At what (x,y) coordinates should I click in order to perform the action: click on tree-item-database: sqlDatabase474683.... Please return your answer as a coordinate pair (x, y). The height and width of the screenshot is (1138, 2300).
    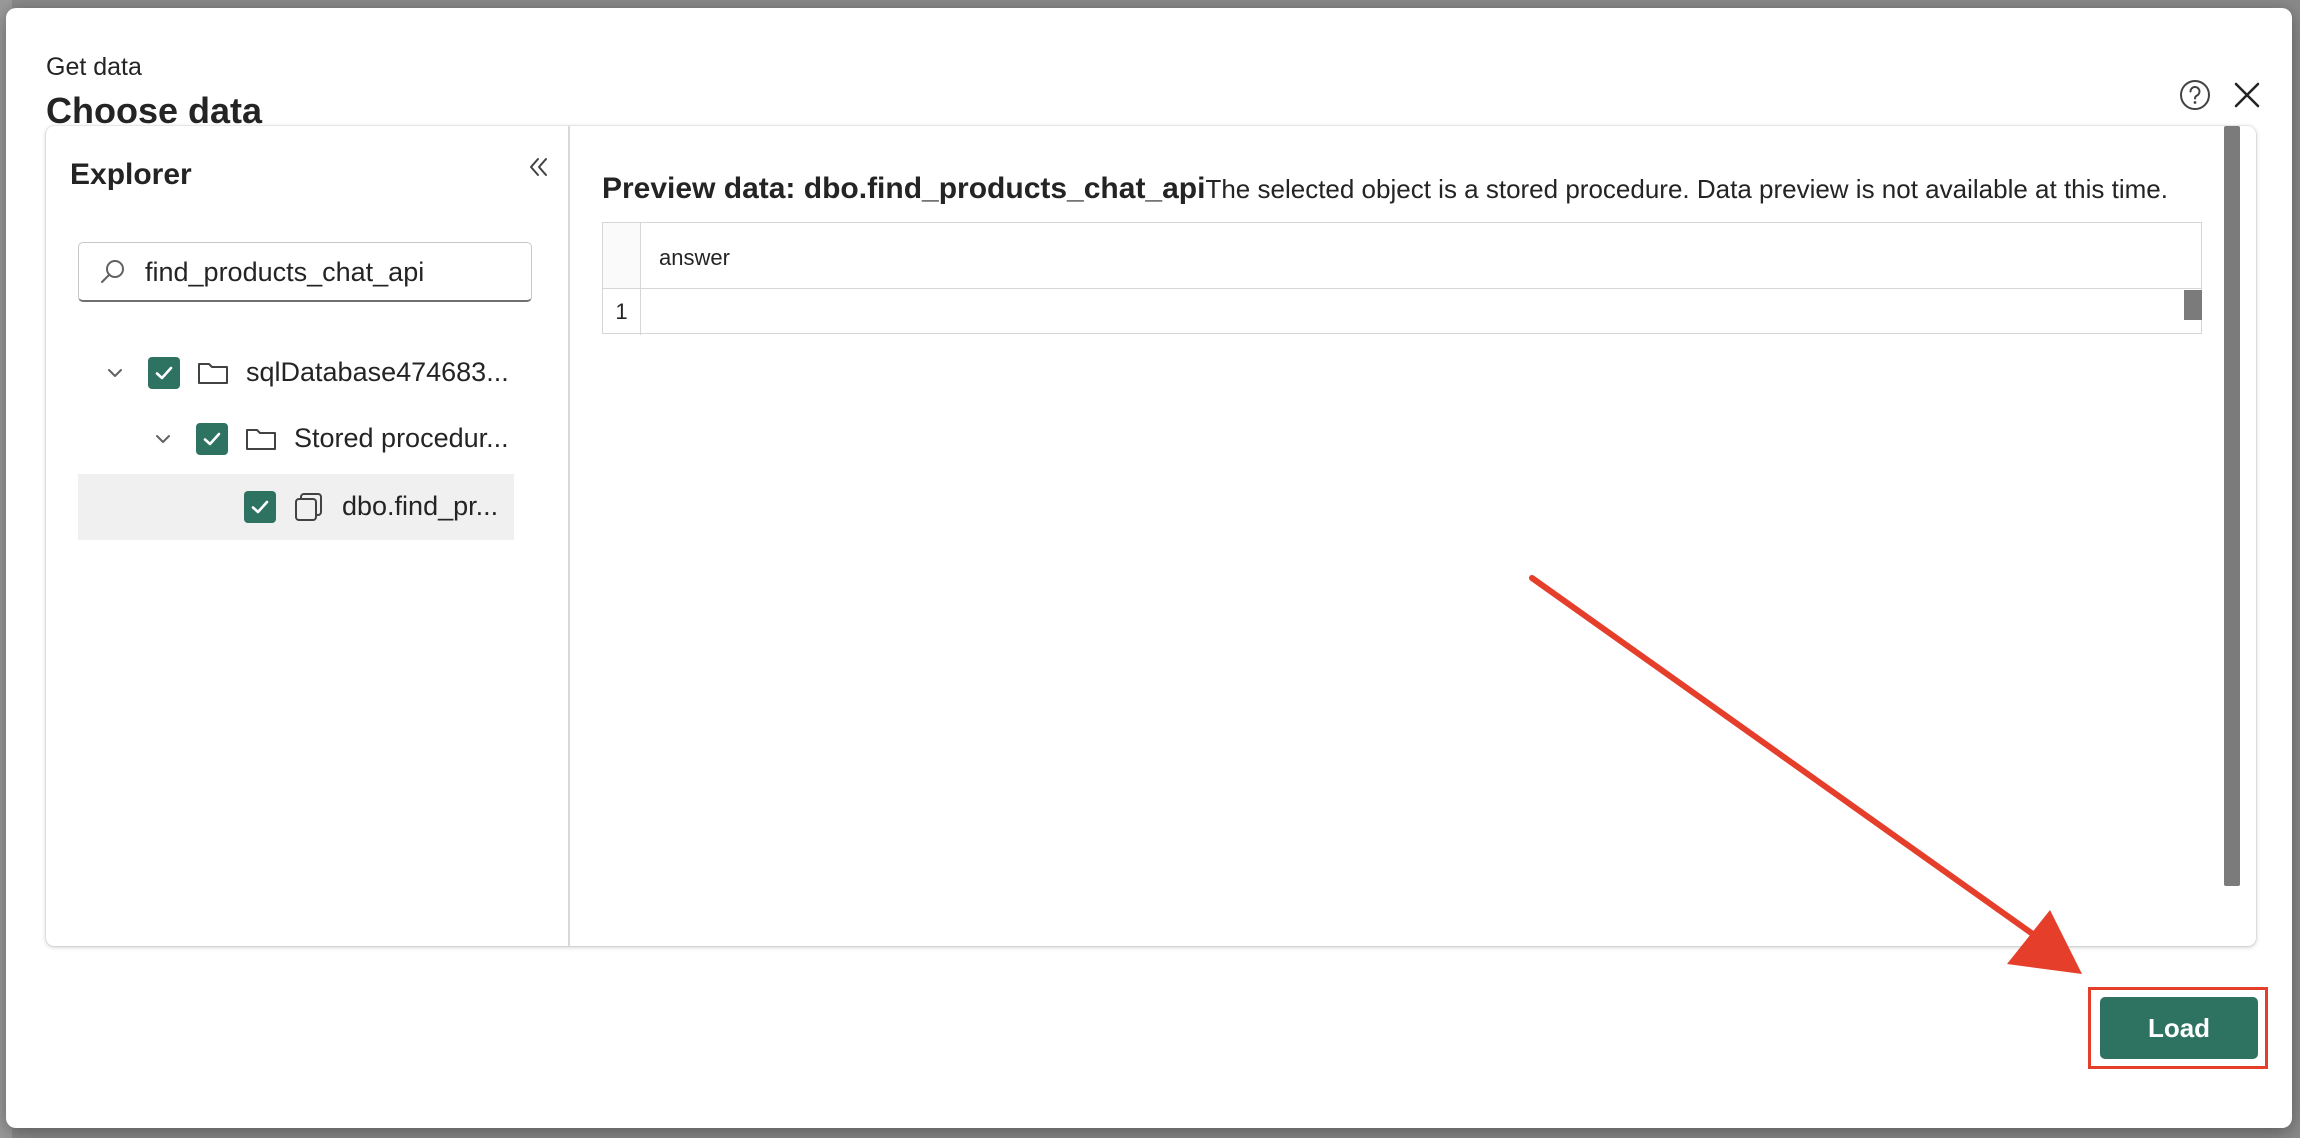
    Looking at the image, I should click on (308, 373).